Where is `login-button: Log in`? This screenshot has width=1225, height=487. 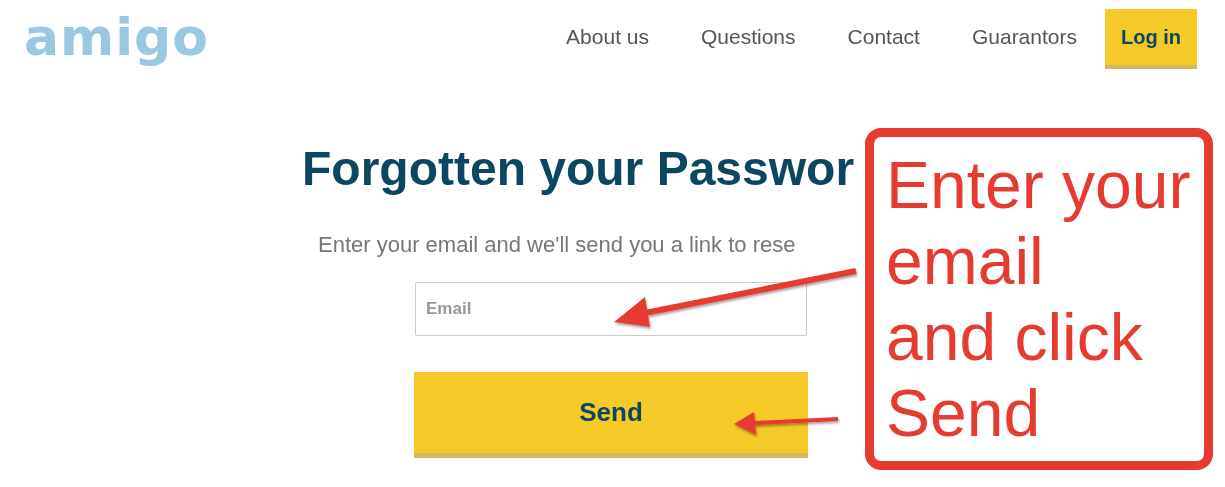
login-button: Log in is located at coordinates (1151, 39).